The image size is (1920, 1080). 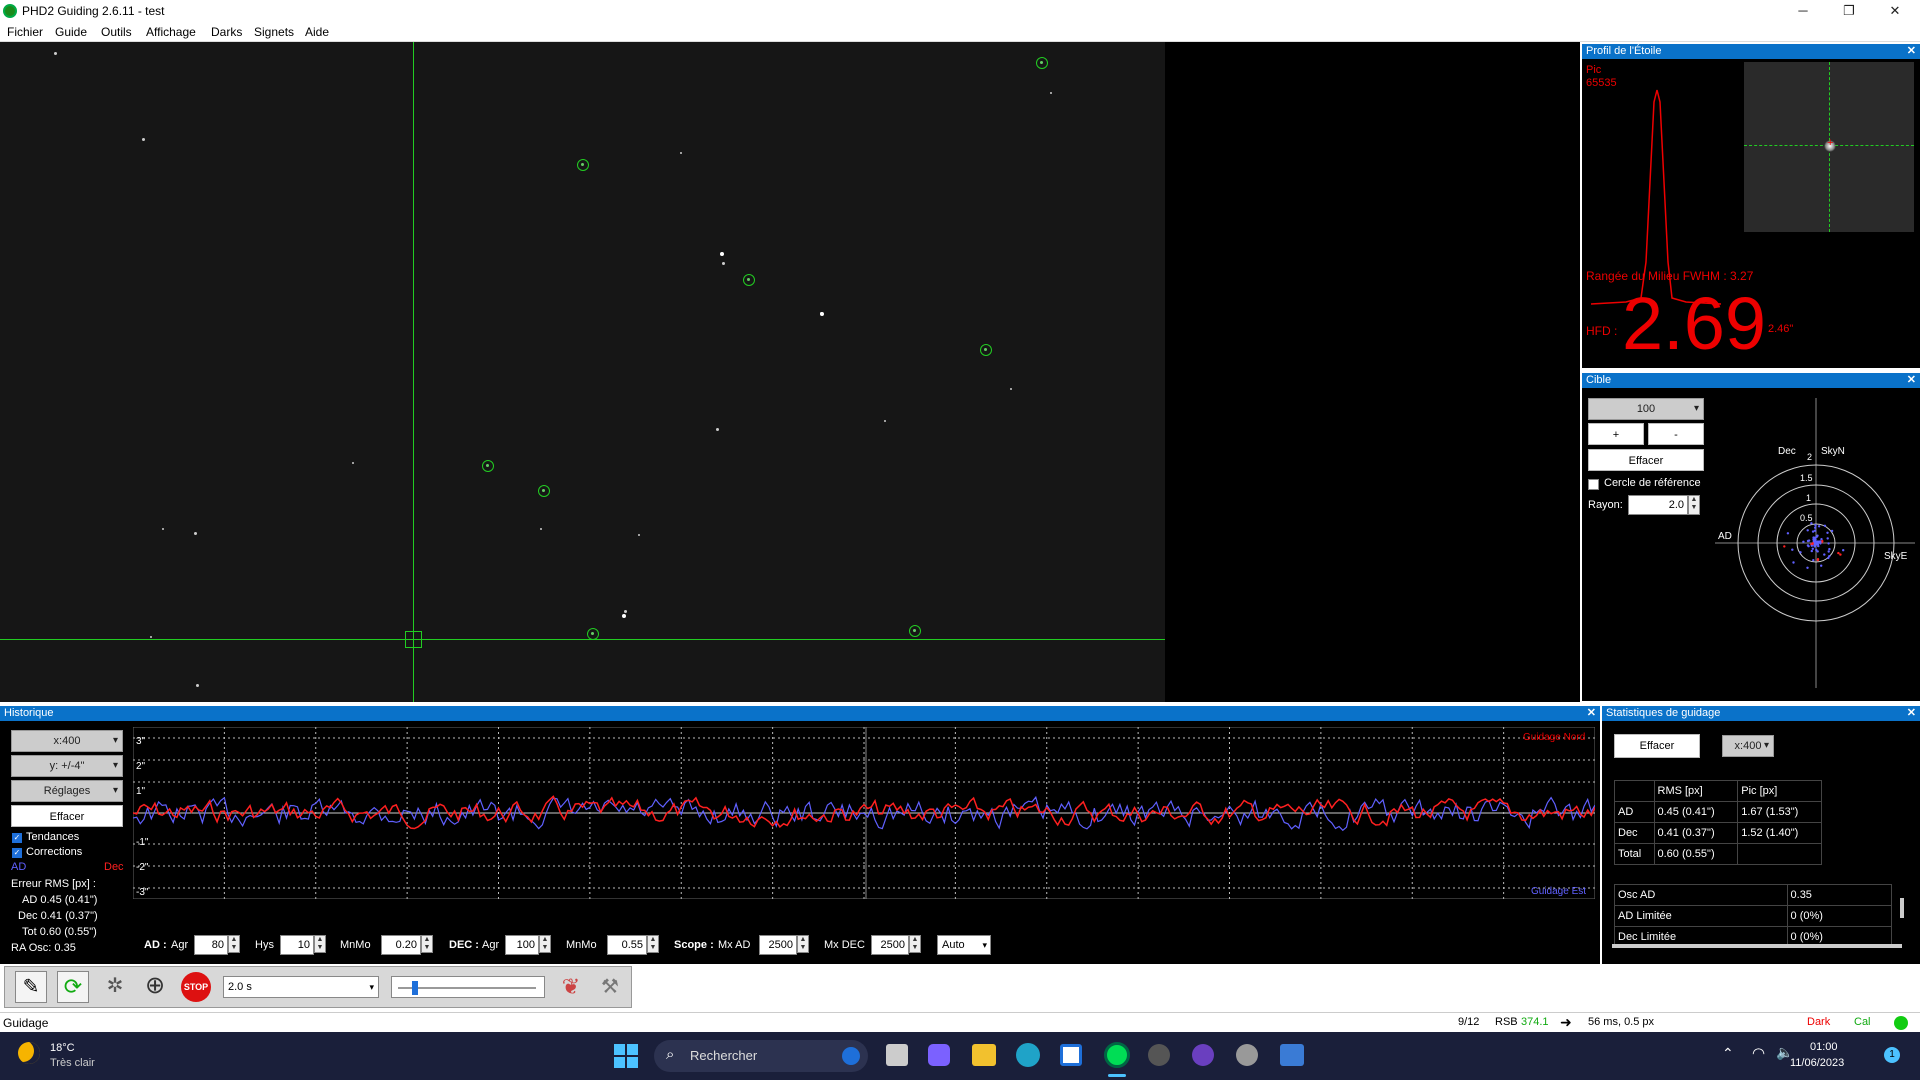 What do you see at coordinates (1646, 460) in the screenshot?
I see `target-clear-button: Effacer` at bounding box center [1646, 460].